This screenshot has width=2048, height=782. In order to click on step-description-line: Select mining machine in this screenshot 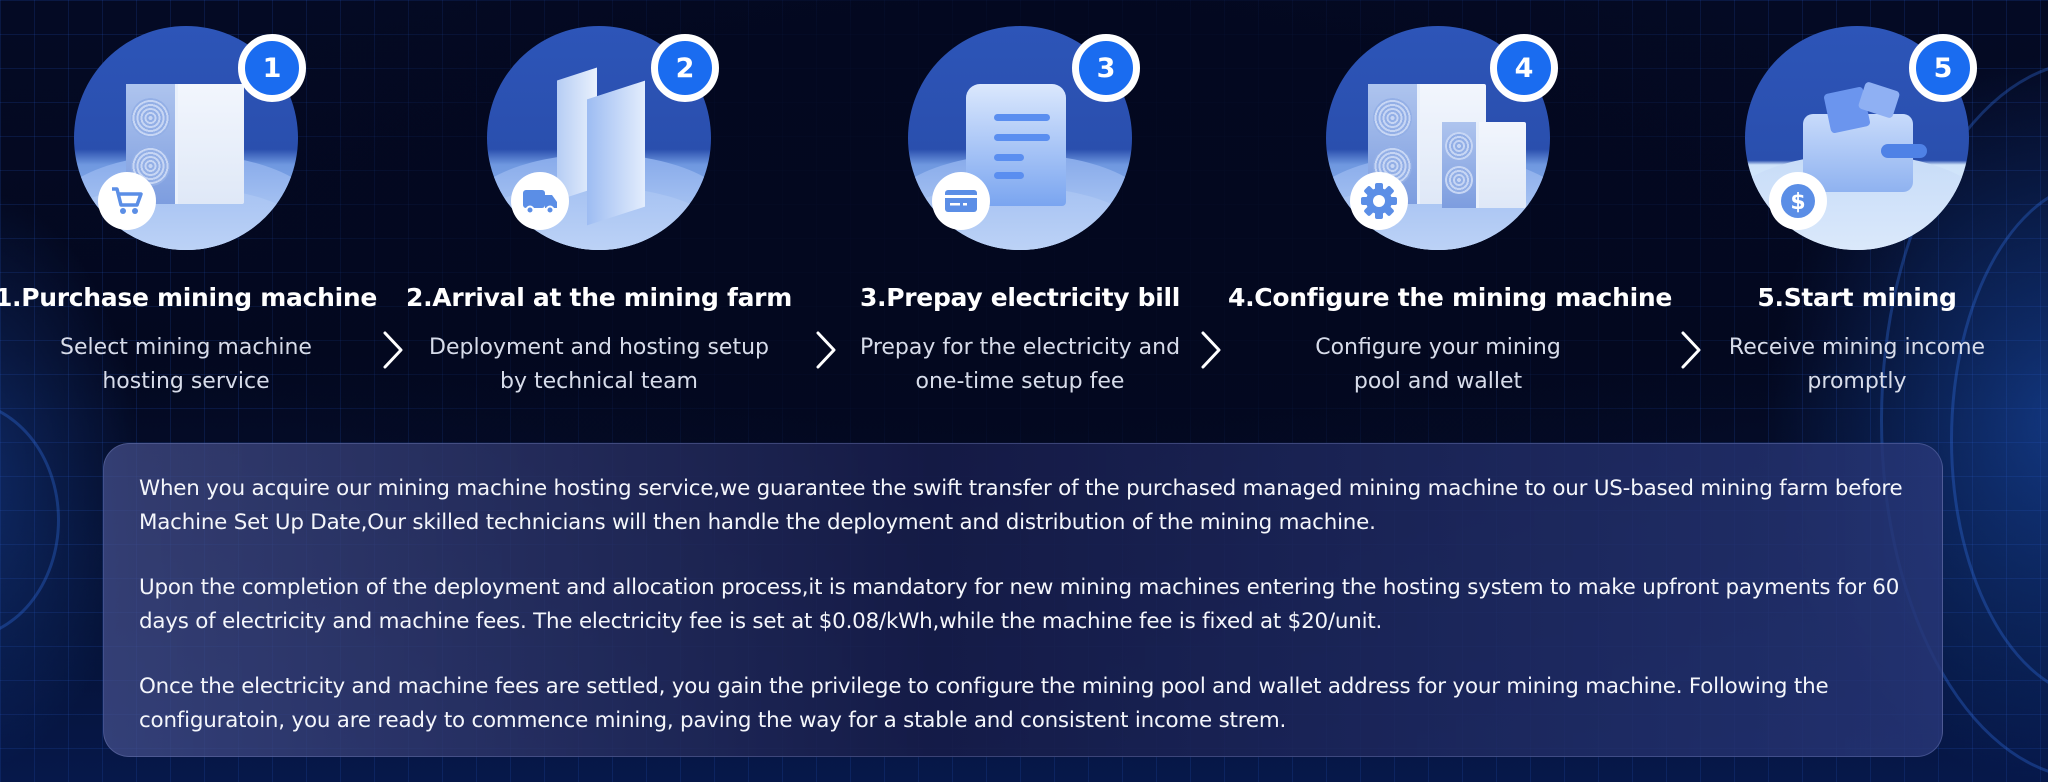, I will do `click(186, 347)`.